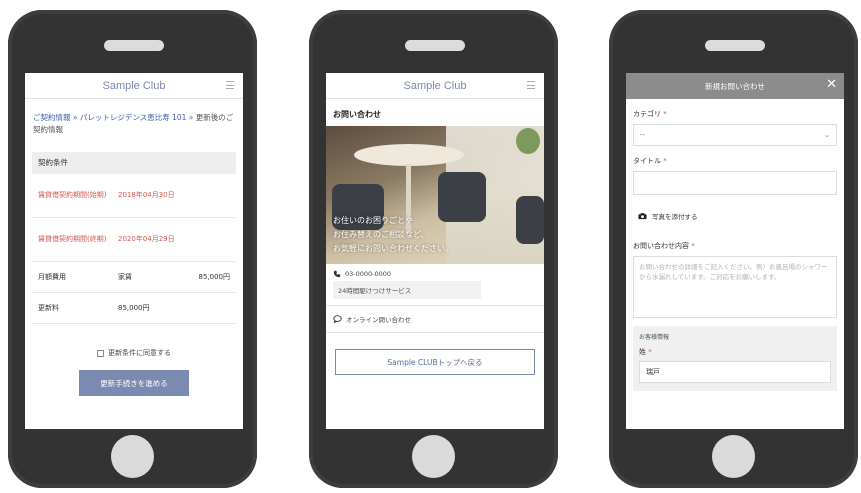 The image size is (861, 493). I want to click on hero-line: お気軽にお問い合わせください。, so click(393, 248).